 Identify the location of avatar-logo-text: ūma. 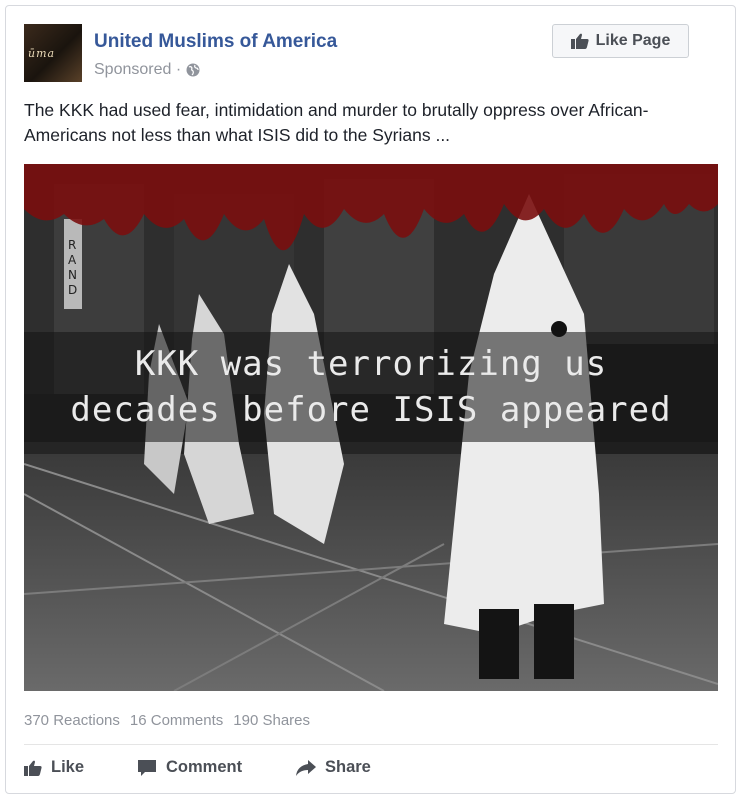
(42, 53).